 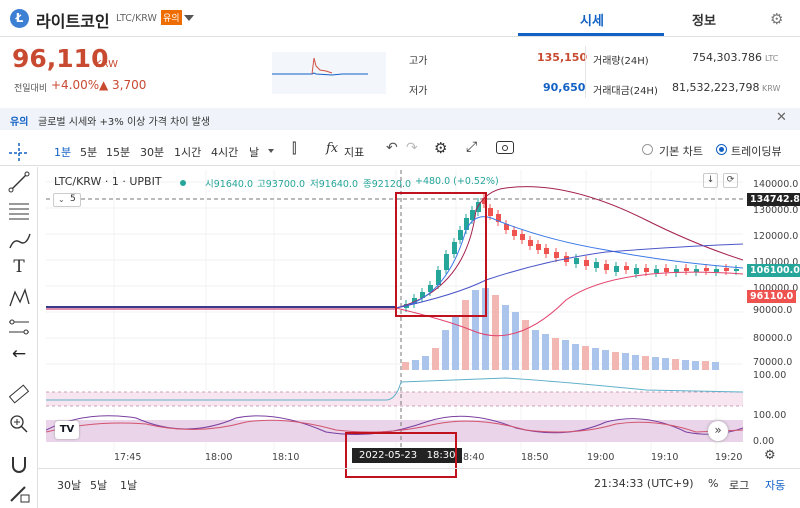 I want to click on scroll-down-button: ↓, so click(x=710, y=180).